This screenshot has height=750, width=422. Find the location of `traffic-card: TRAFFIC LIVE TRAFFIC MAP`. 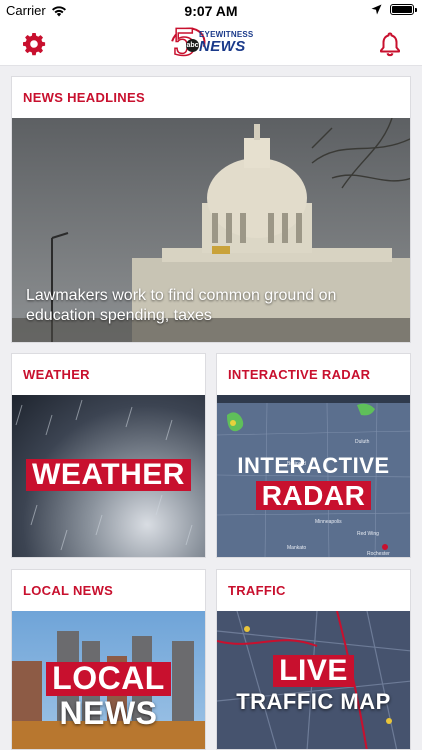

traffic-card: TRAFFIC LIVE TRAFFIC MAP is located at coordinates (313, 659).